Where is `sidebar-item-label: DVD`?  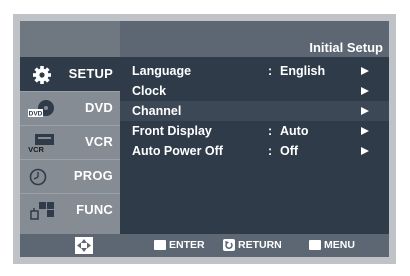
sidebar-item-label: DVD is located at coordinates (98, 107).